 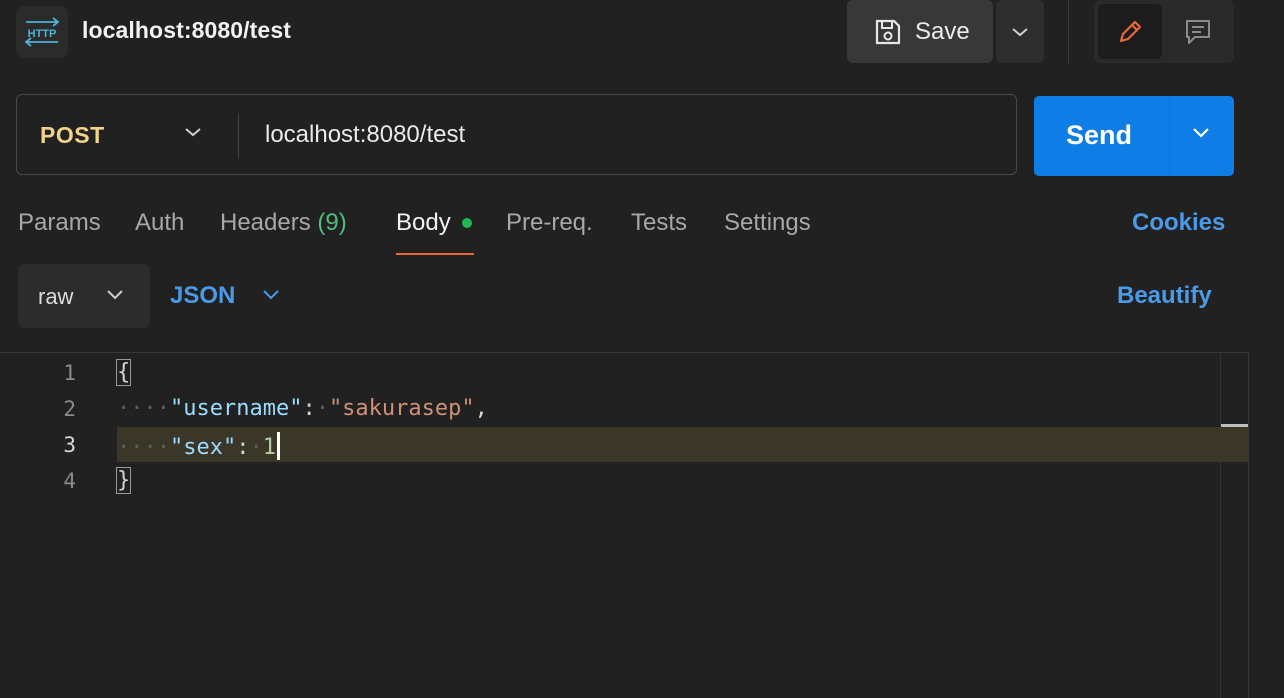 What do you see at coordinates (1220, 525) in the screenshot?
I see `editor-scrollbar` at bounding box center [1220, 525].